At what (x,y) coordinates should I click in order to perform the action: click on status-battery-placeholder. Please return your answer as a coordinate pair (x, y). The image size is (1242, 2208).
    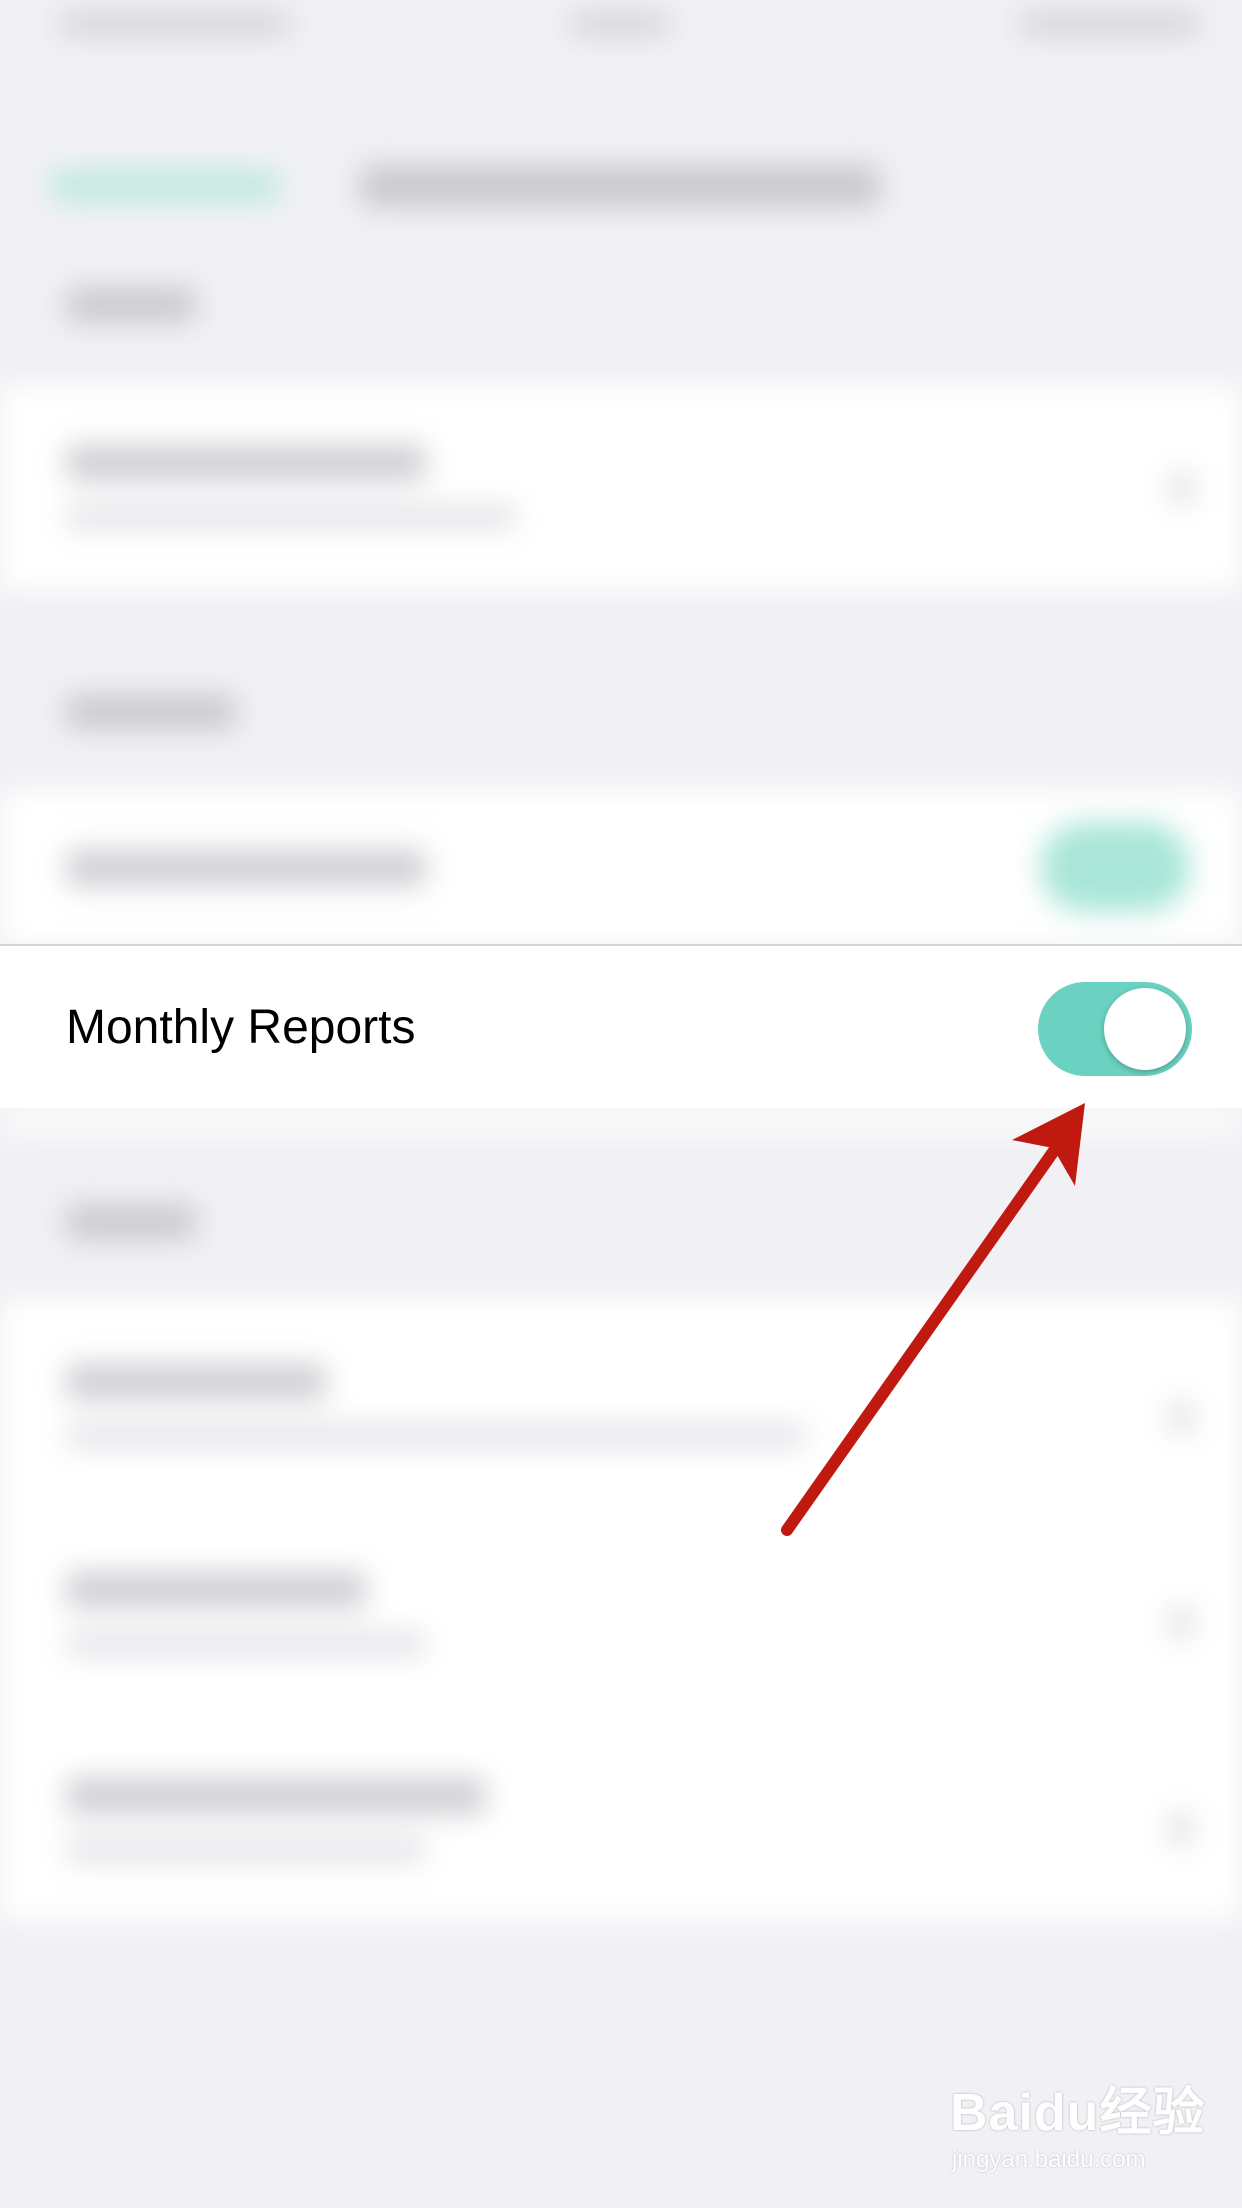
    Looking at the image, I should click on (1110, 24).